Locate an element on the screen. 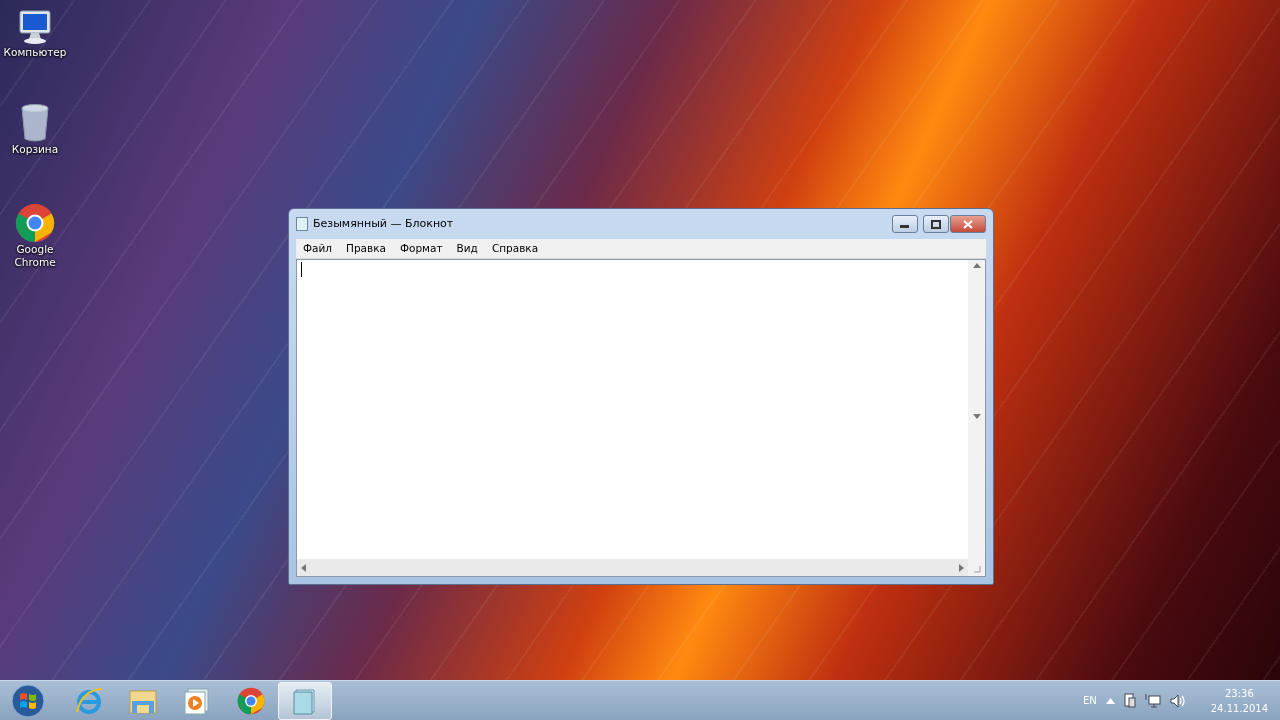  media-player-icon is located at coordinates (197, 700).